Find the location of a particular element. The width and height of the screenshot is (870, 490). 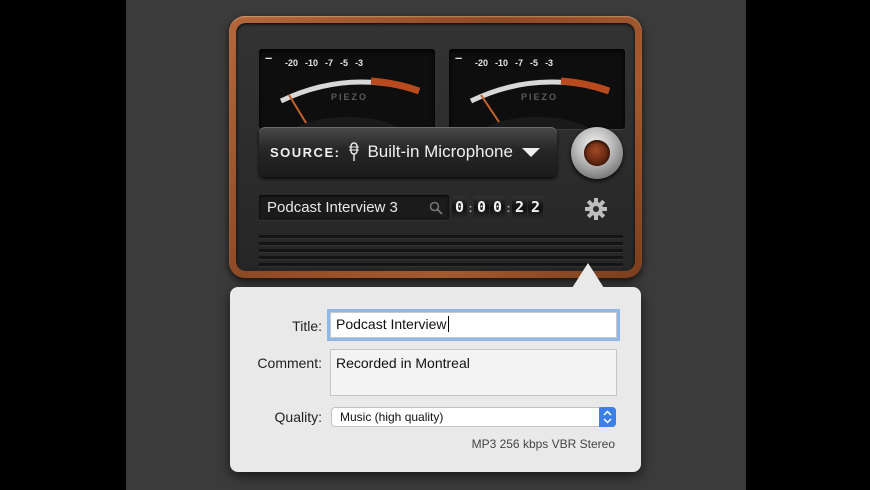

gear-icon is located at coordinates (596, 209).